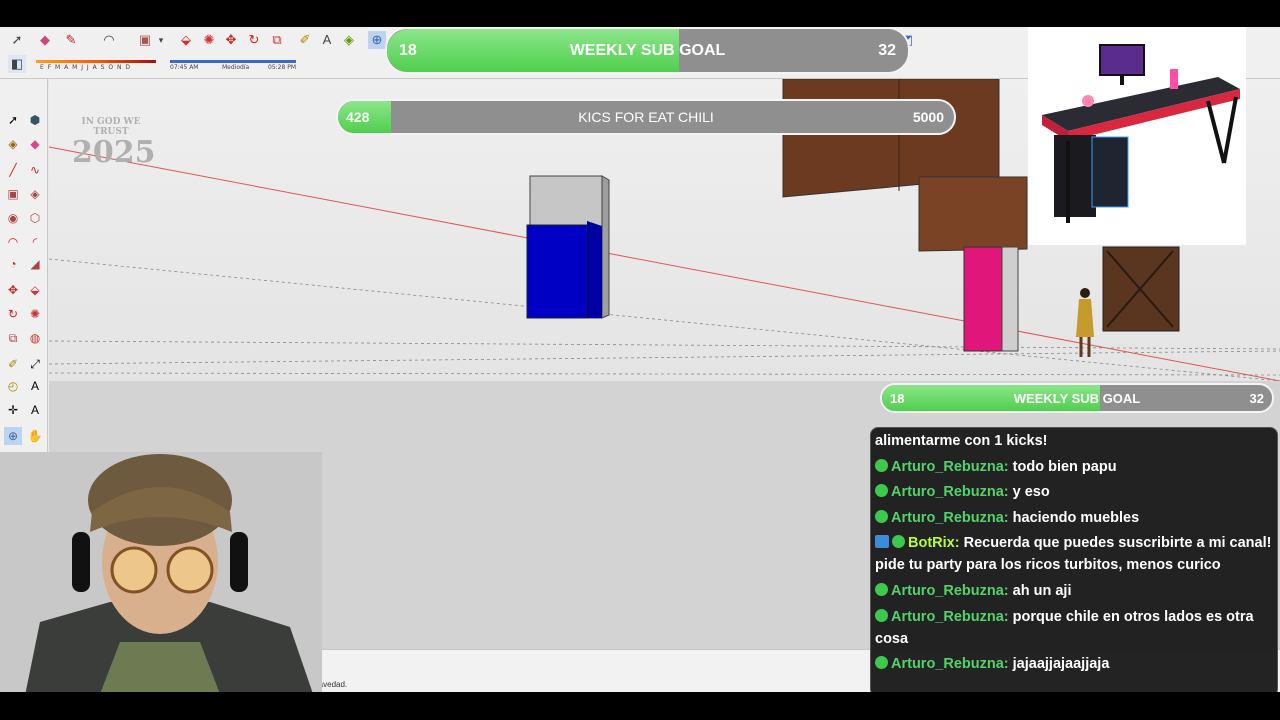 The image size is (1280, 720). Describe the element at coordinates (209, 40) in the screenshot. I see `follow-me-icon: ✺` at that location.